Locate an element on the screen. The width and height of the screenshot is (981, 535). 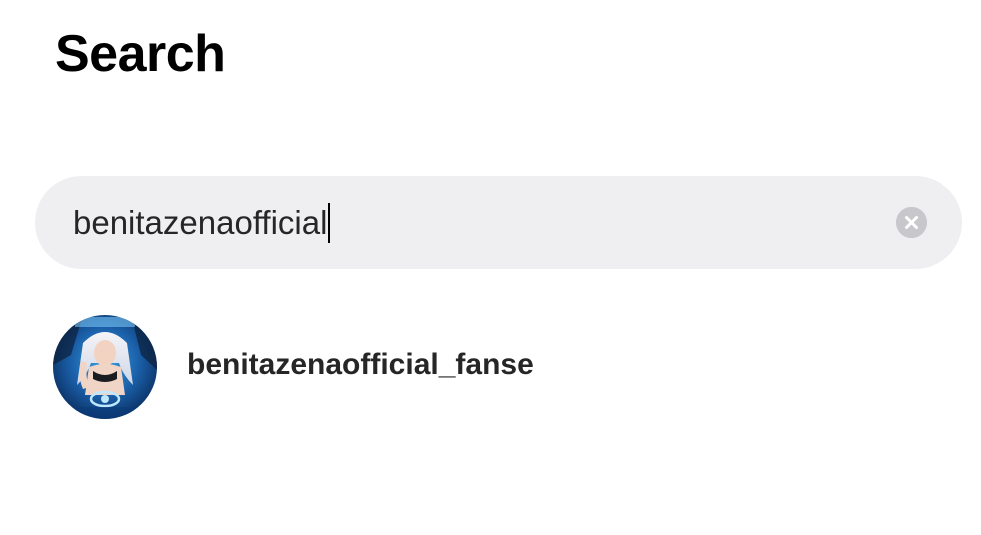
result-username: benitazenaofficial_fanse is located at coordinates (360, 365).